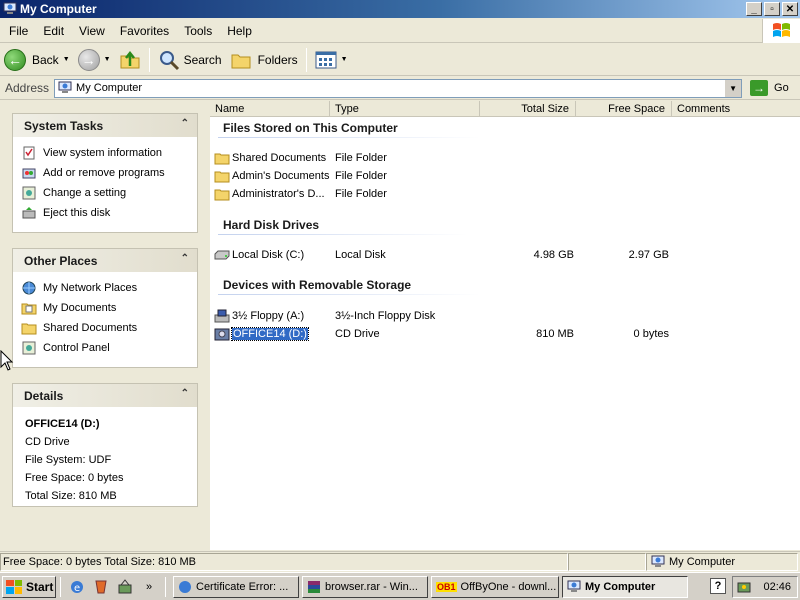 The width and height of the screenshot is (800, 600). I want to click on place-my-network-places: My Network Places, so click(109, 288).